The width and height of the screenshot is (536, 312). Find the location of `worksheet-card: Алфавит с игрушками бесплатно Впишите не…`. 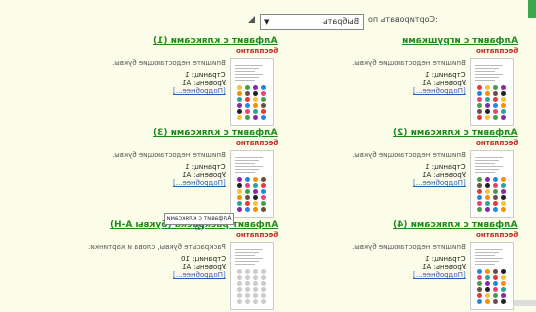

worksheet-card: Алфавит с игрушками бесплатно Впишите не… is located at coordinates (403, 82).